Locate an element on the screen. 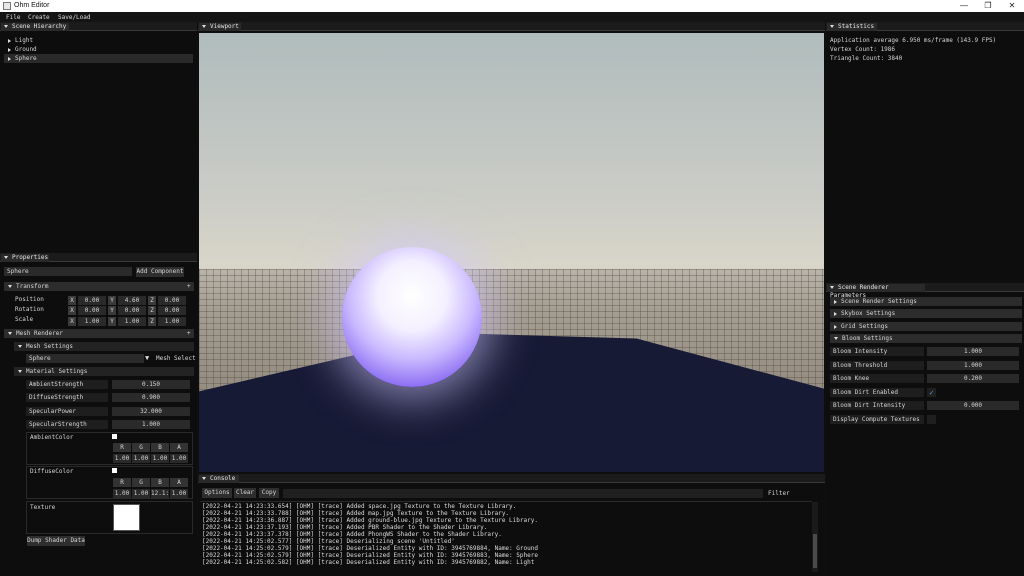  tab-scene-hierarchy: Scene Hierarchy is located at coordinates (35, 27).